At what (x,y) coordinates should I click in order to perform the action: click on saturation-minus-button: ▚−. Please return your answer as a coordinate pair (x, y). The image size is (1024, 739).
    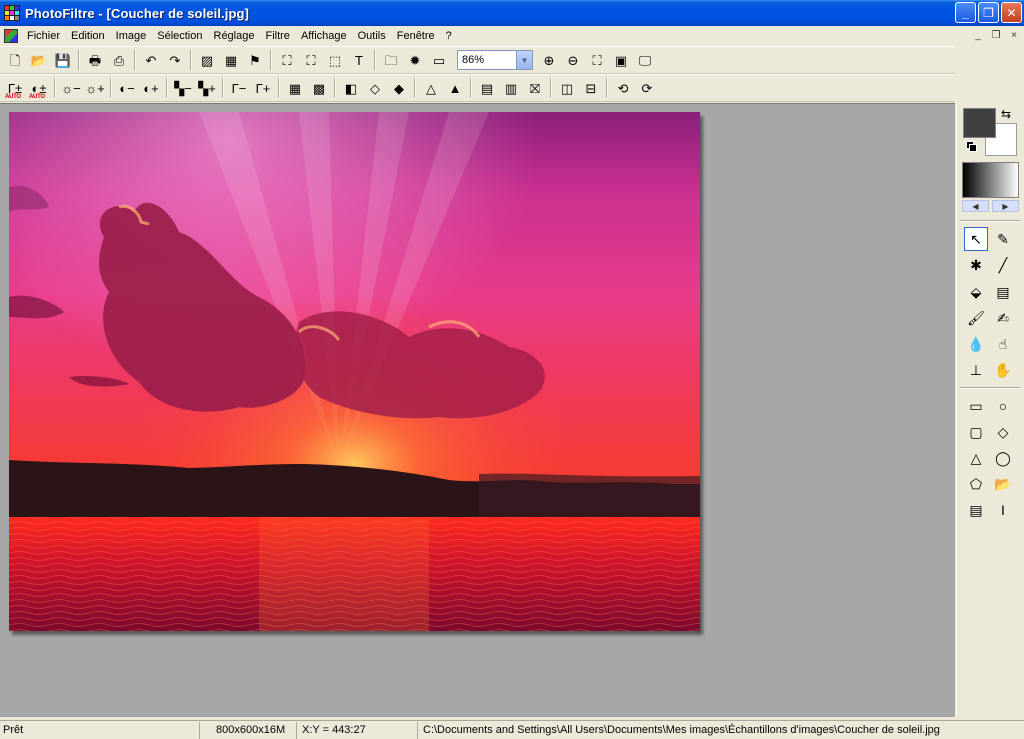
    Looking at the image, I should click on (183, 88).